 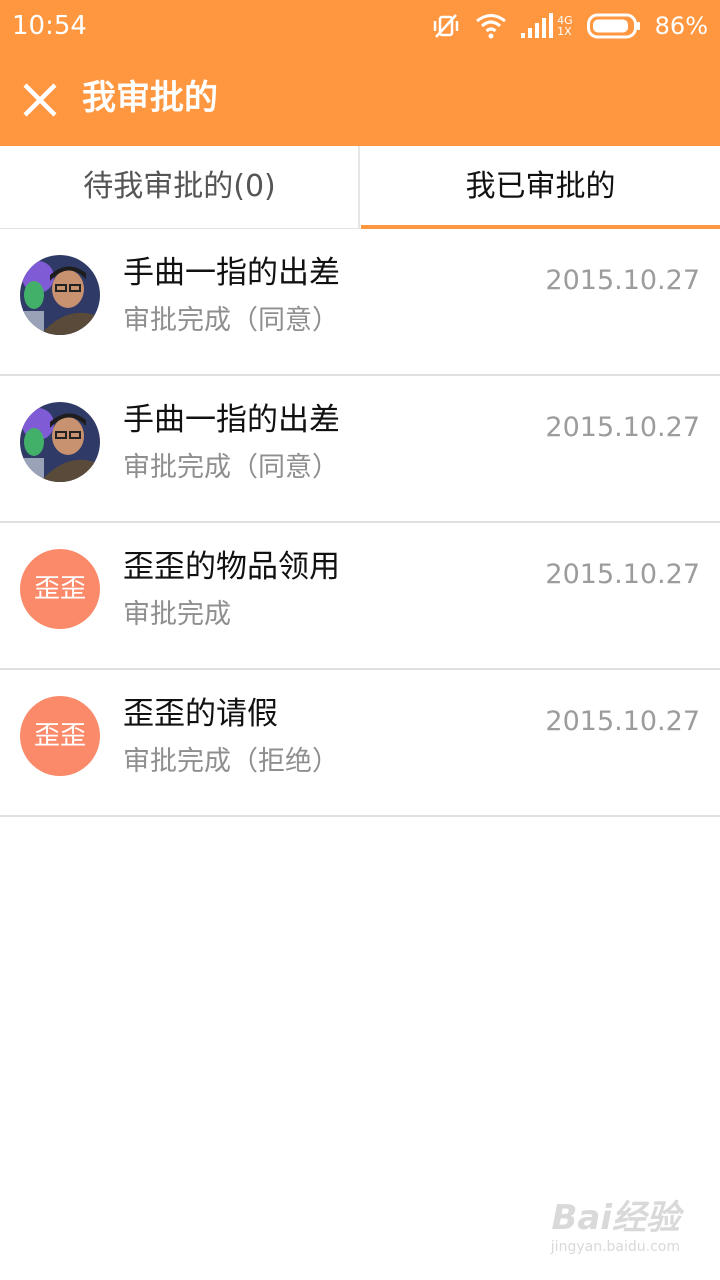 I want to click on network-type: 4G 1X, so click(x=565, y=26).